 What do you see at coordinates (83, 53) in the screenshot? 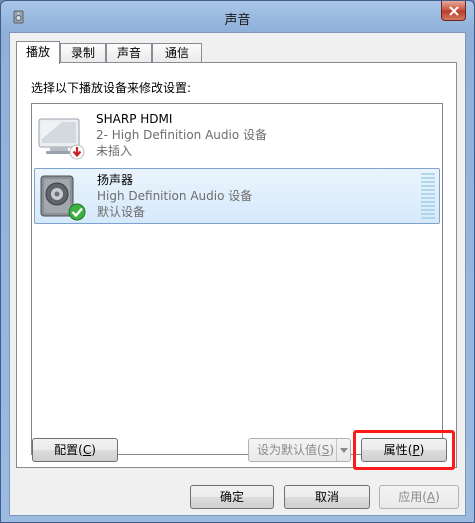
I see `tab-recording: 录制` at bounding box center [83, 53].